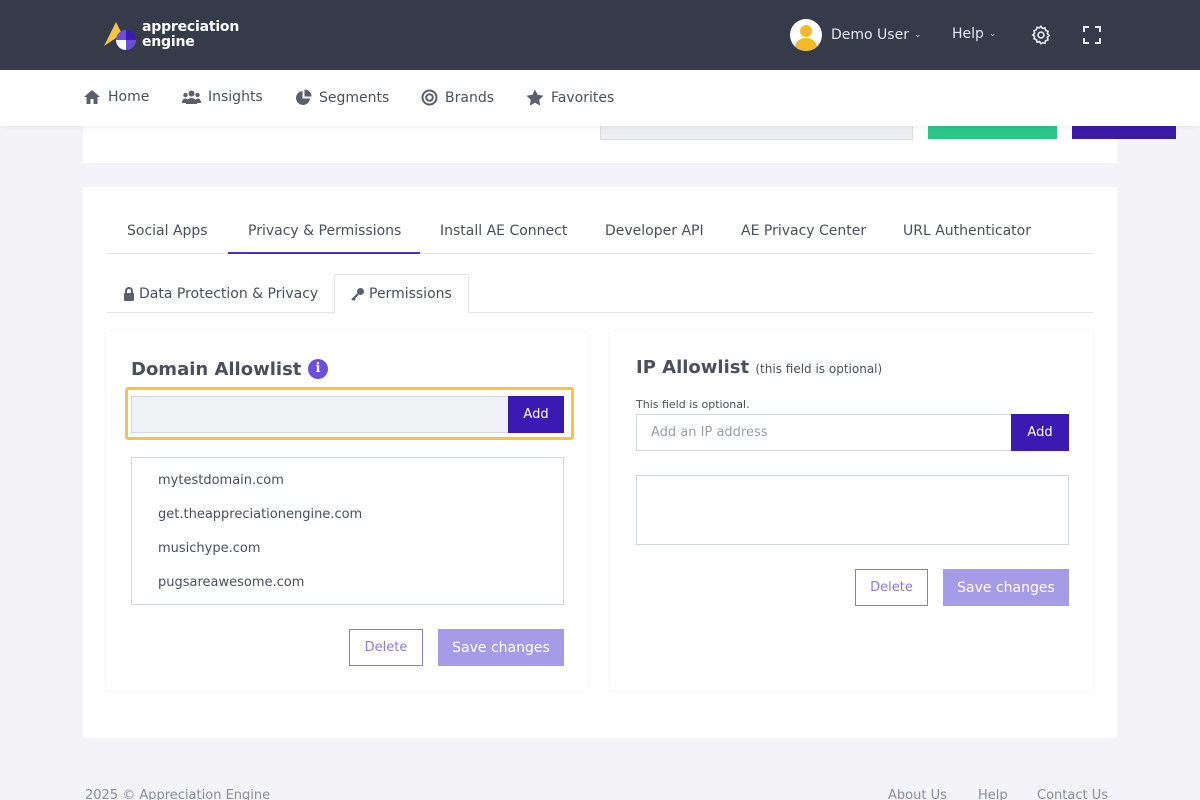  Describe the element at coordinates (318, 369) in the screenshot. I see `info-icon: i` at that location.